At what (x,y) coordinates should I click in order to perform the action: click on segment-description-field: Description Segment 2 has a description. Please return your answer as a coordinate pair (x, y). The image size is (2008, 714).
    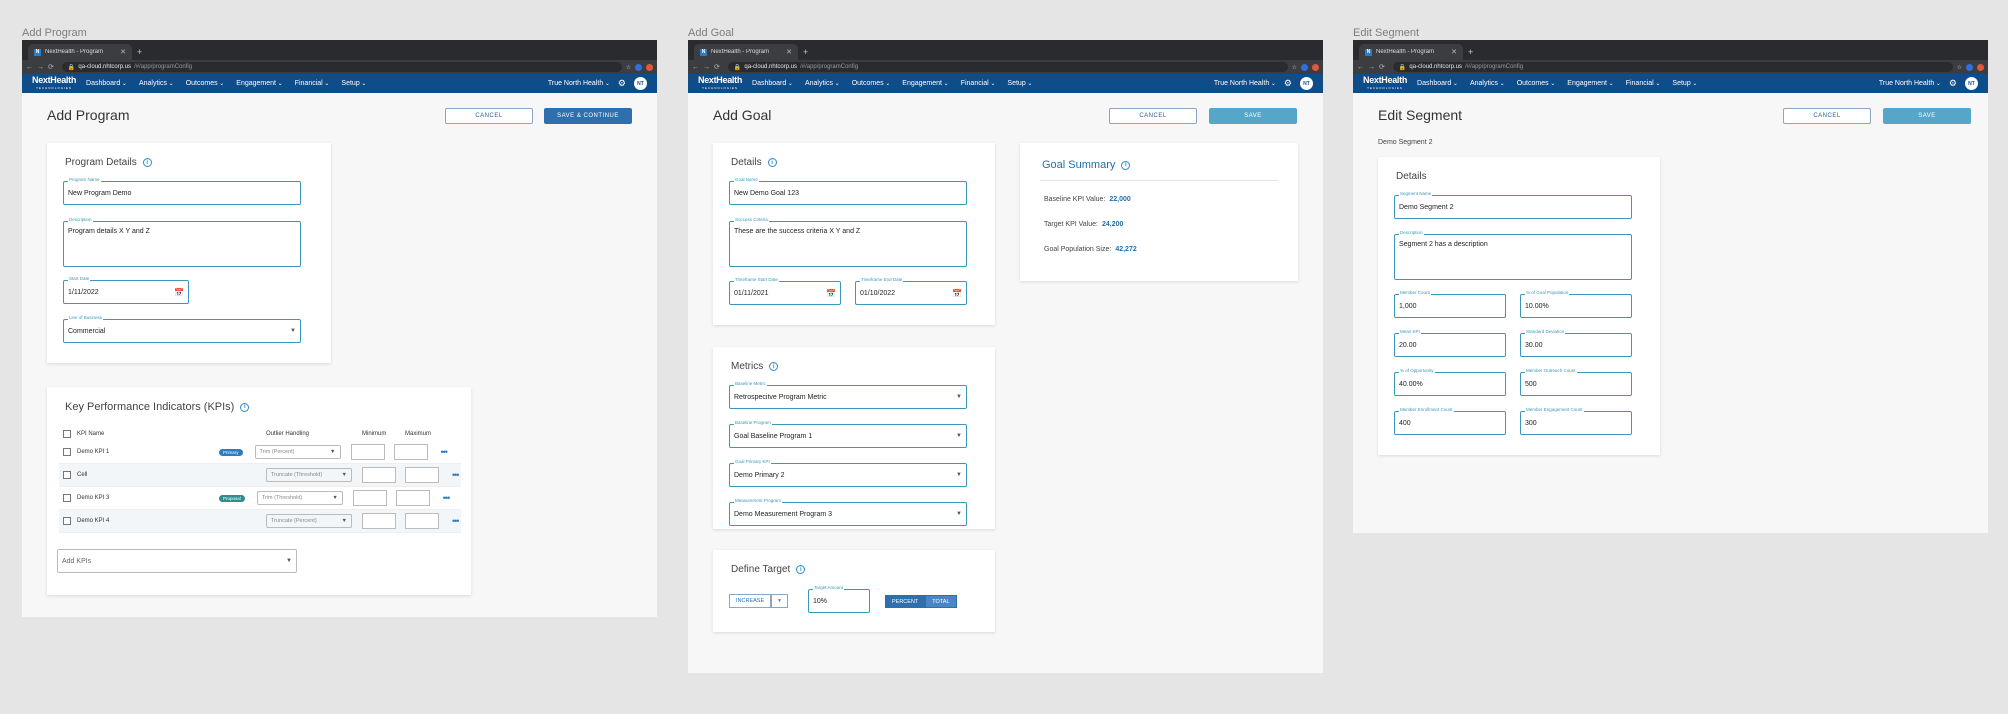
    Looking at the image, I should click on (1513, 255).